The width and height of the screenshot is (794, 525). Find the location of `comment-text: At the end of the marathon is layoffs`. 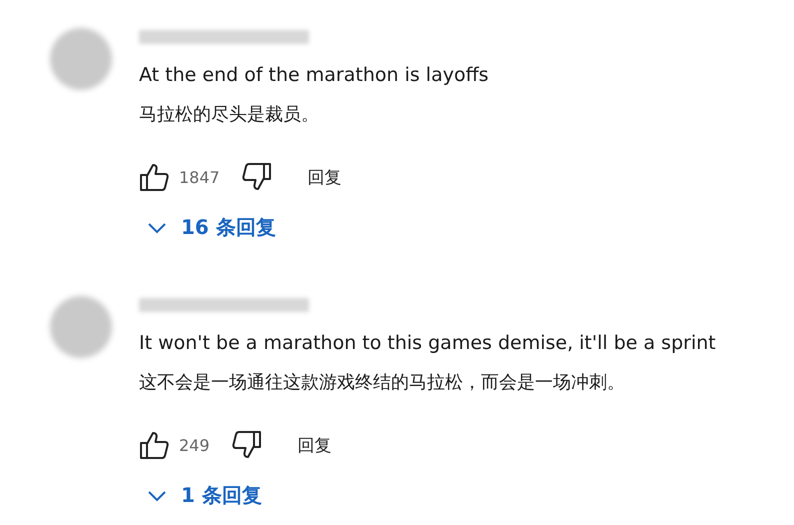

comment-text: At the end of the marathon is layoffs is located at coordinates (314, 75).